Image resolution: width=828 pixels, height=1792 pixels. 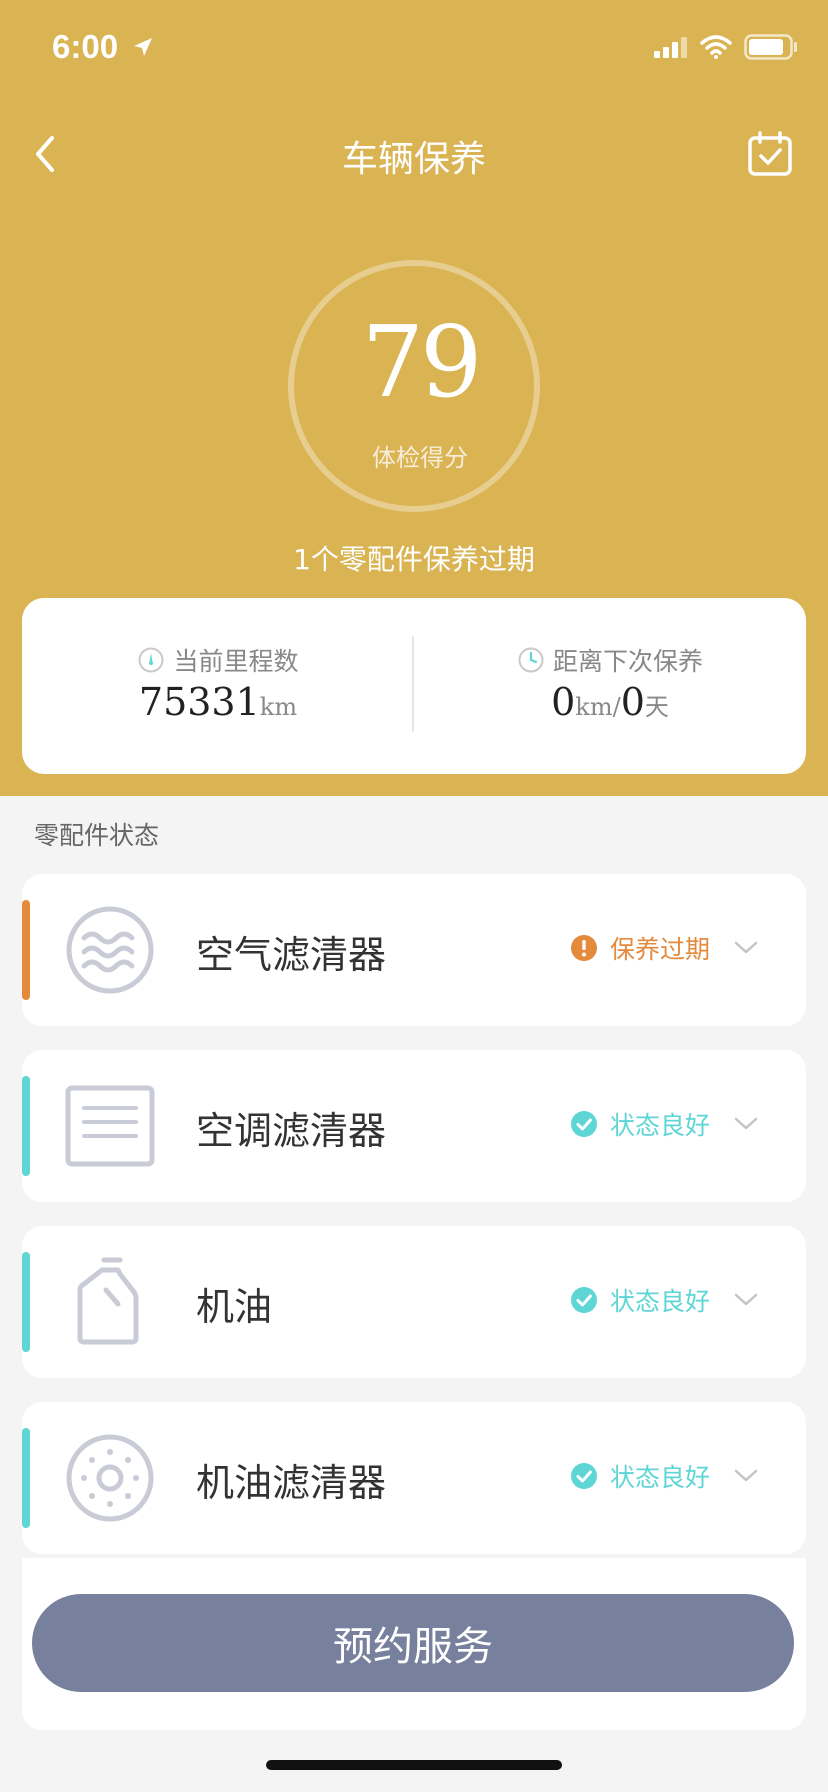 I want to click on expired-parts-note: 1个零配件保养过期, so click(x=414, y=559).